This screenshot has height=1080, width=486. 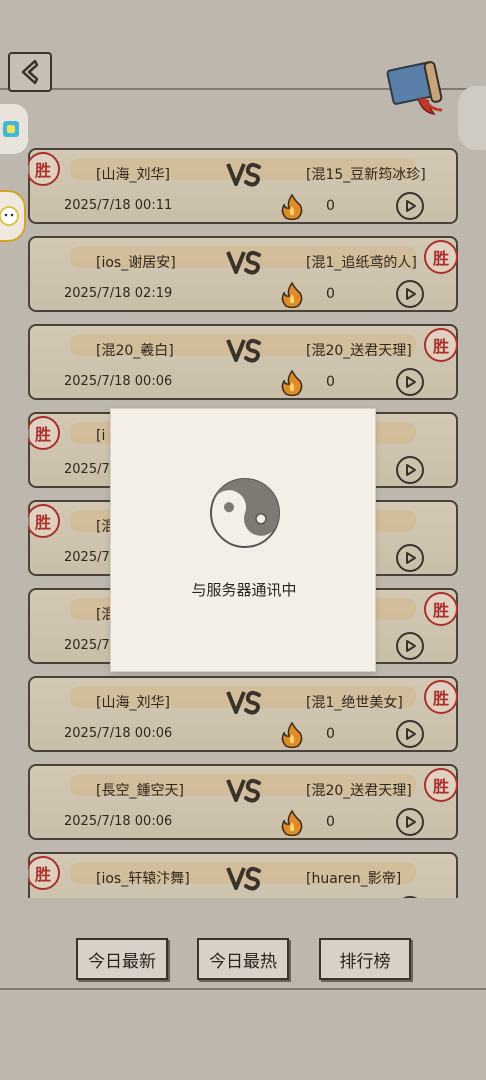 What do you see at coordinates (9, 216) in the screenshot?
I see `mascot-icon` at bounding box center [9, 216].